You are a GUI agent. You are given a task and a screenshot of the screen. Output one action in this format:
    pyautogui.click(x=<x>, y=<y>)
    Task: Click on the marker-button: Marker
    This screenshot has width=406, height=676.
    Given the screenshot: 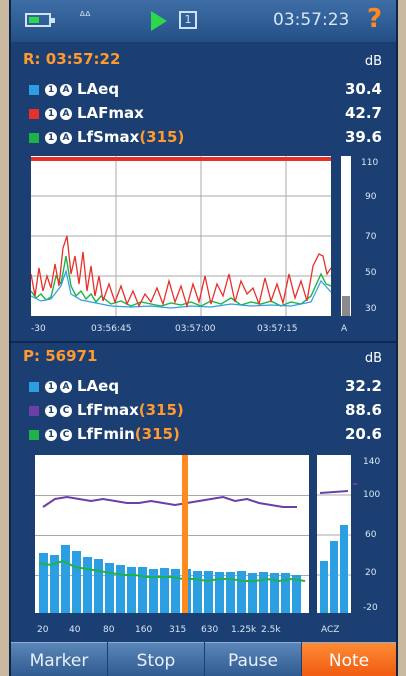 What is the action you would take?
    pyautogui.click(x=59, y=659)
    